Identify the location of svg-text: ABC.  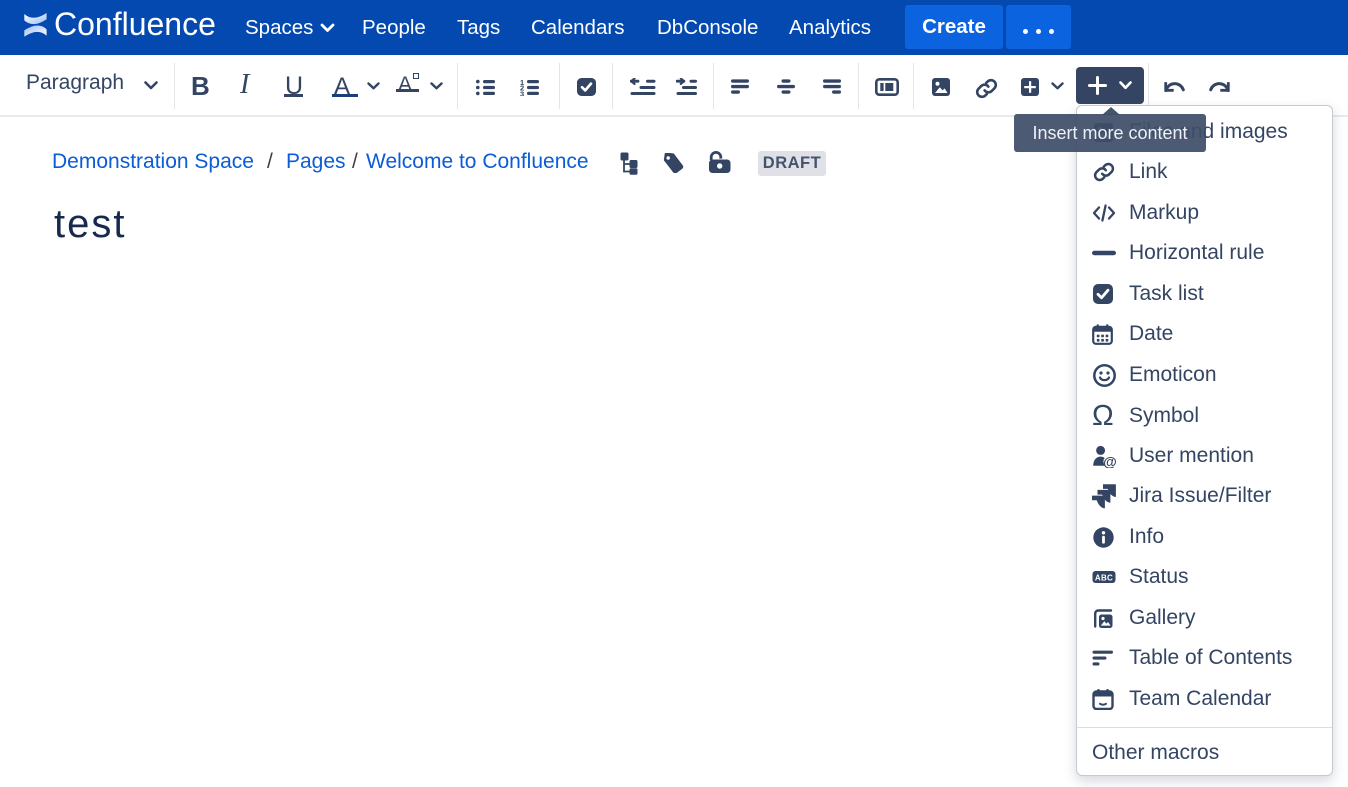
(1104, 578).